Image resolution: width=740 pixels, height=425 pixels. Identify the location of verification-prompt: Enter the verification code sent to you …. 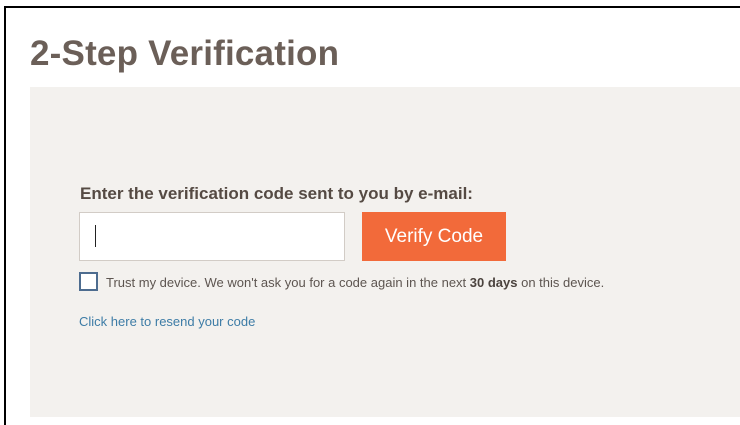
(276, 193).